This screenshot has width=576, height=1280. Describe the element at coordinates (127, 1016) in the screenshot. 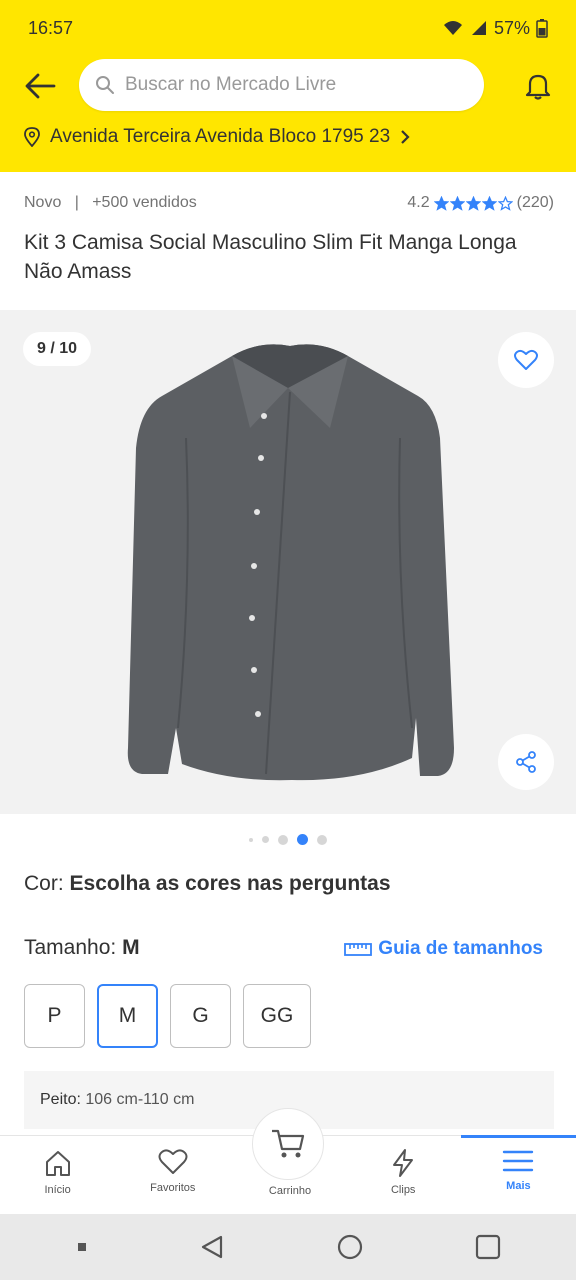

I see `size-option-m: M` at that location.